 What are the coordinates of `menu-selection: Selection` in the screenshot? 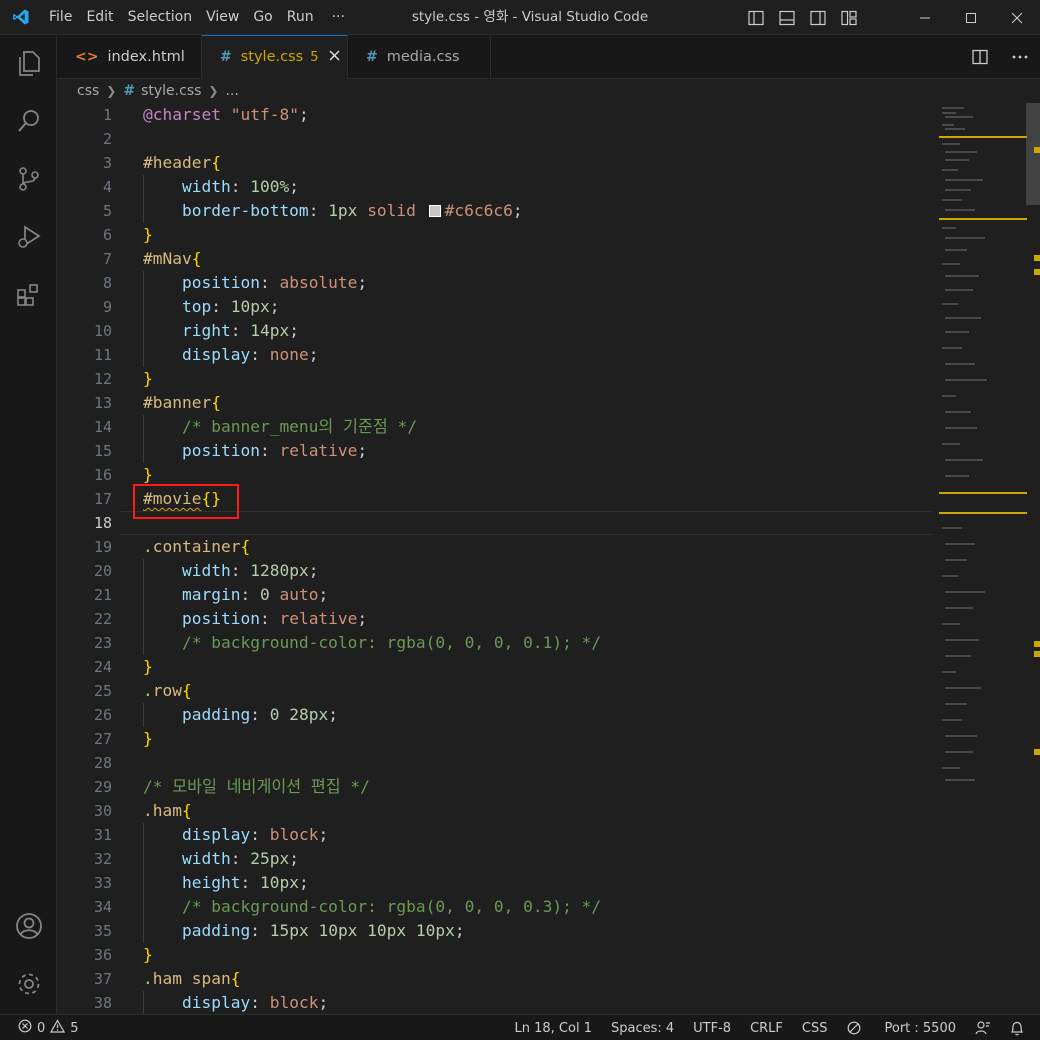 It's located at (160, 17).